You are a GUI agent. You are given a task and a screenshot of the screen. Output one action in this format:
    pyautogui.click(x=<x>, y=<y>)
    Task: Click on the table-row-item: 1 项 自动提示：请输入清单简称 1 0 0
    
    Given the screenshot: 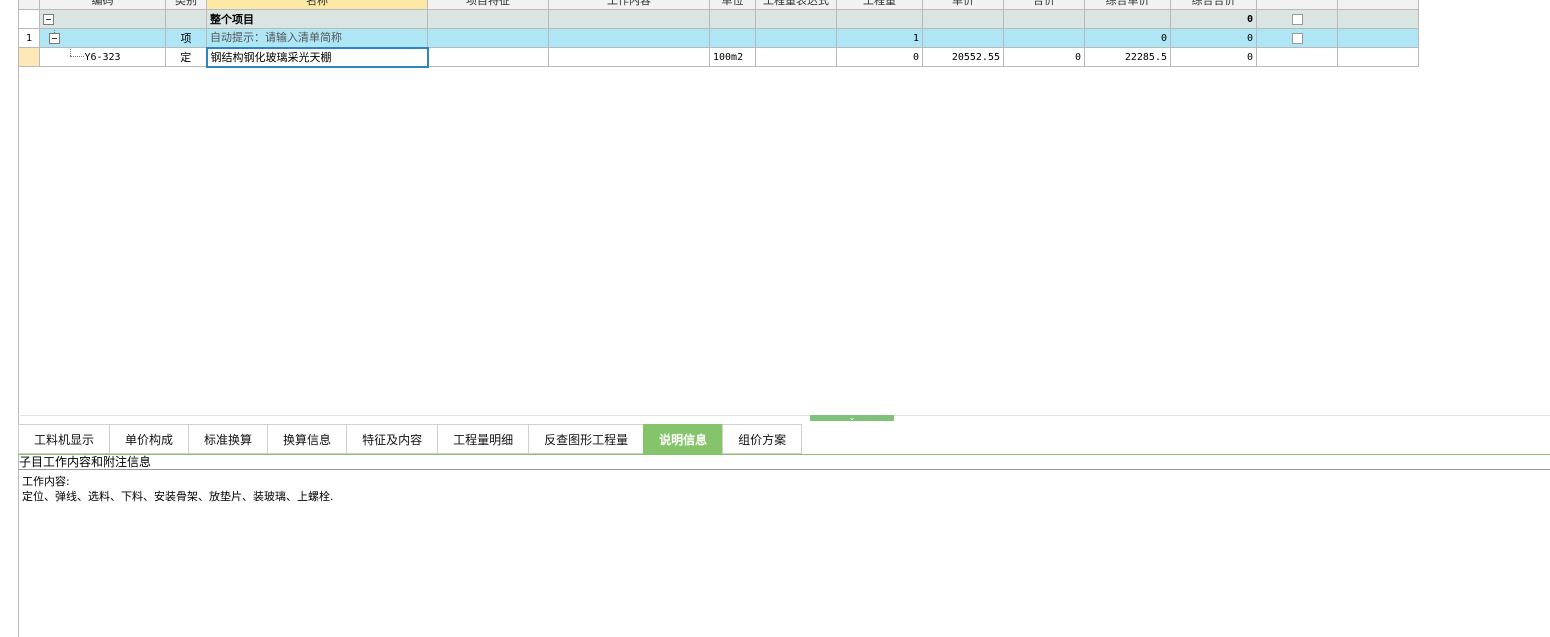 What is the action you would take?
    pyautogui.click(x=718, y=38)
    